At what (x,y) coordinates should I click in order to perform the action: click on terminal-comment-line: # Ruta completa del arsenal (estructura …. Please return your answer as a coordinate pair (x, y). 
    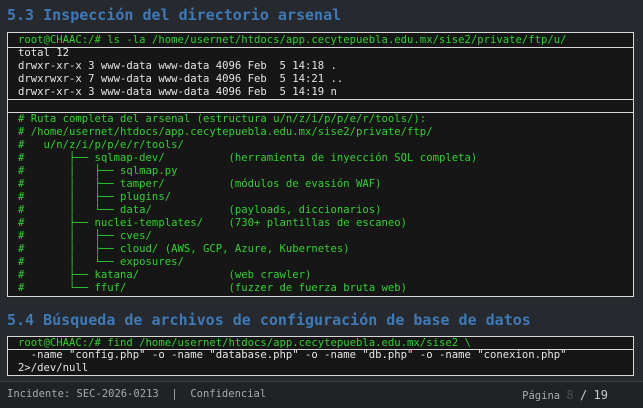
    Looking at the image, I should click on (222, 119).